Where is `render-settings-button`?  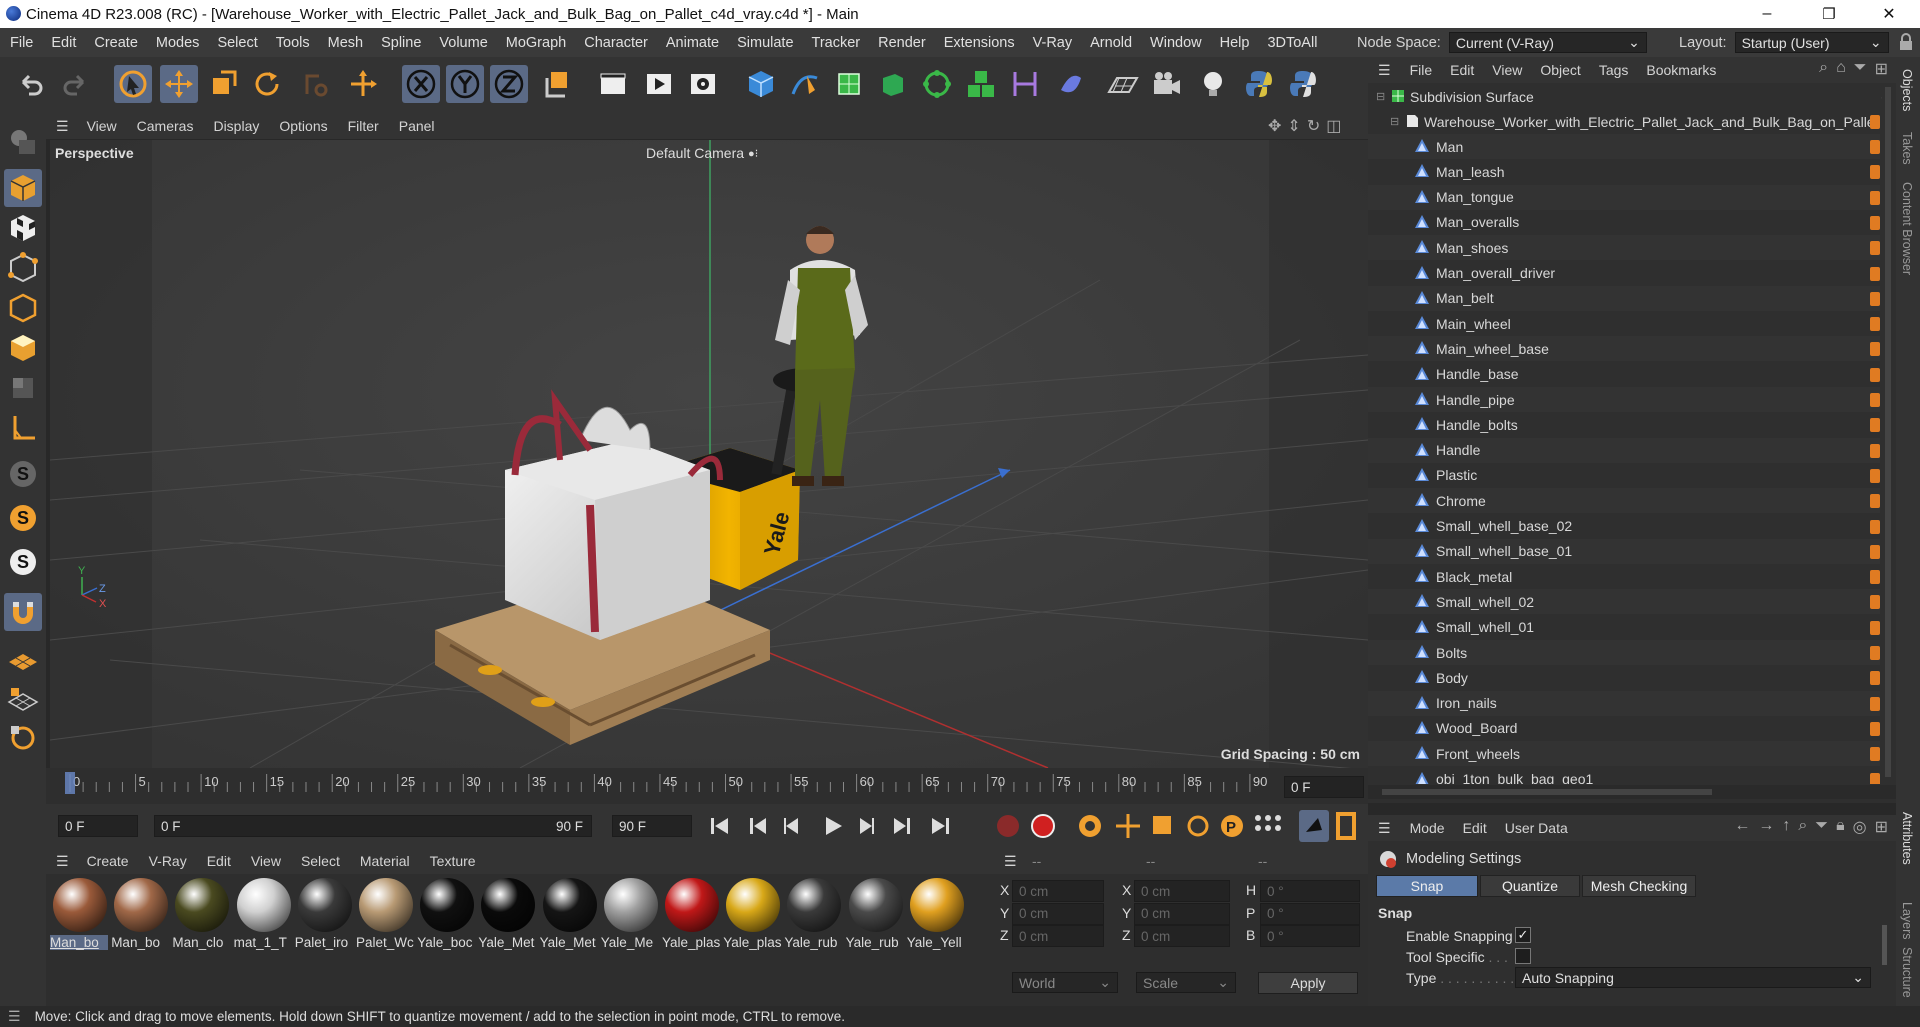 render-settings-button is located at coordinates (703, 84).